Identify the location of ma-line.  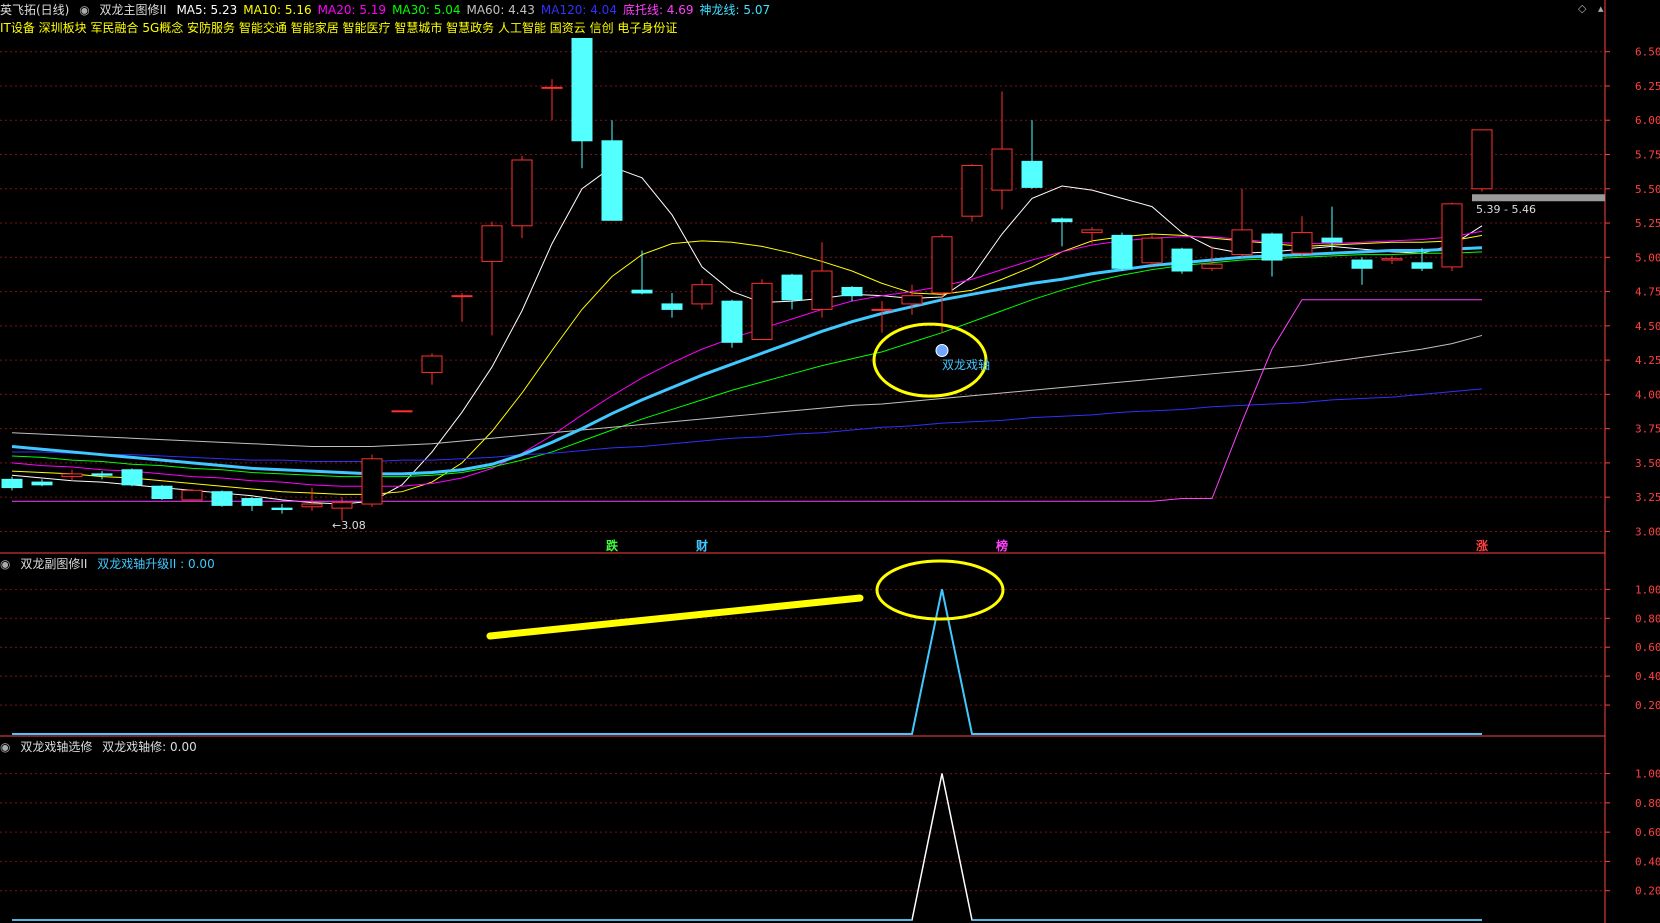
(747, 390).